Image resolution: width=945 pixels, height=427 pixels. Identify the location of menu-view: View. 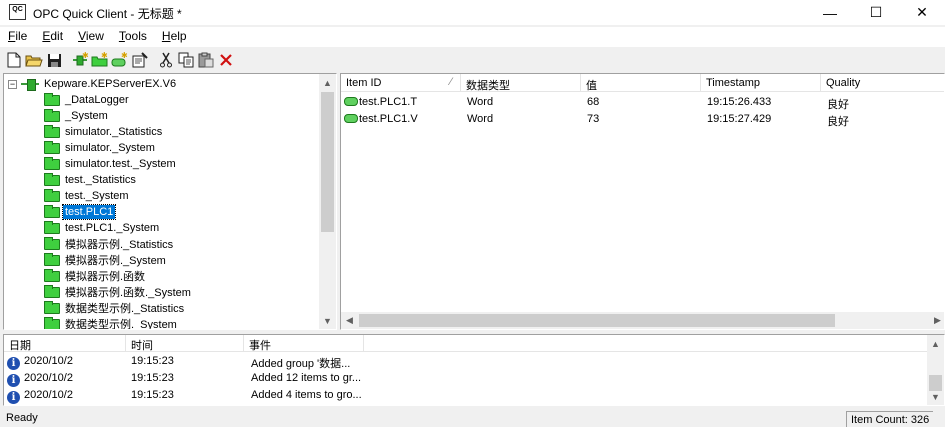
(90, 37).